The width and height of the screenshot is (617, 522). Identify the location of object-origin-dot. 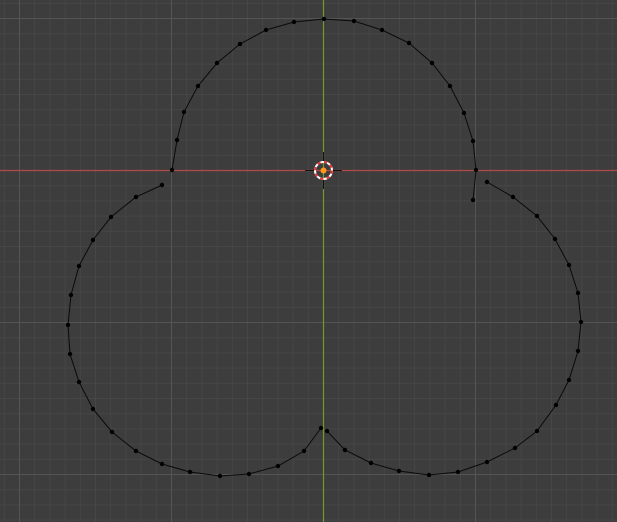
(323, 170).